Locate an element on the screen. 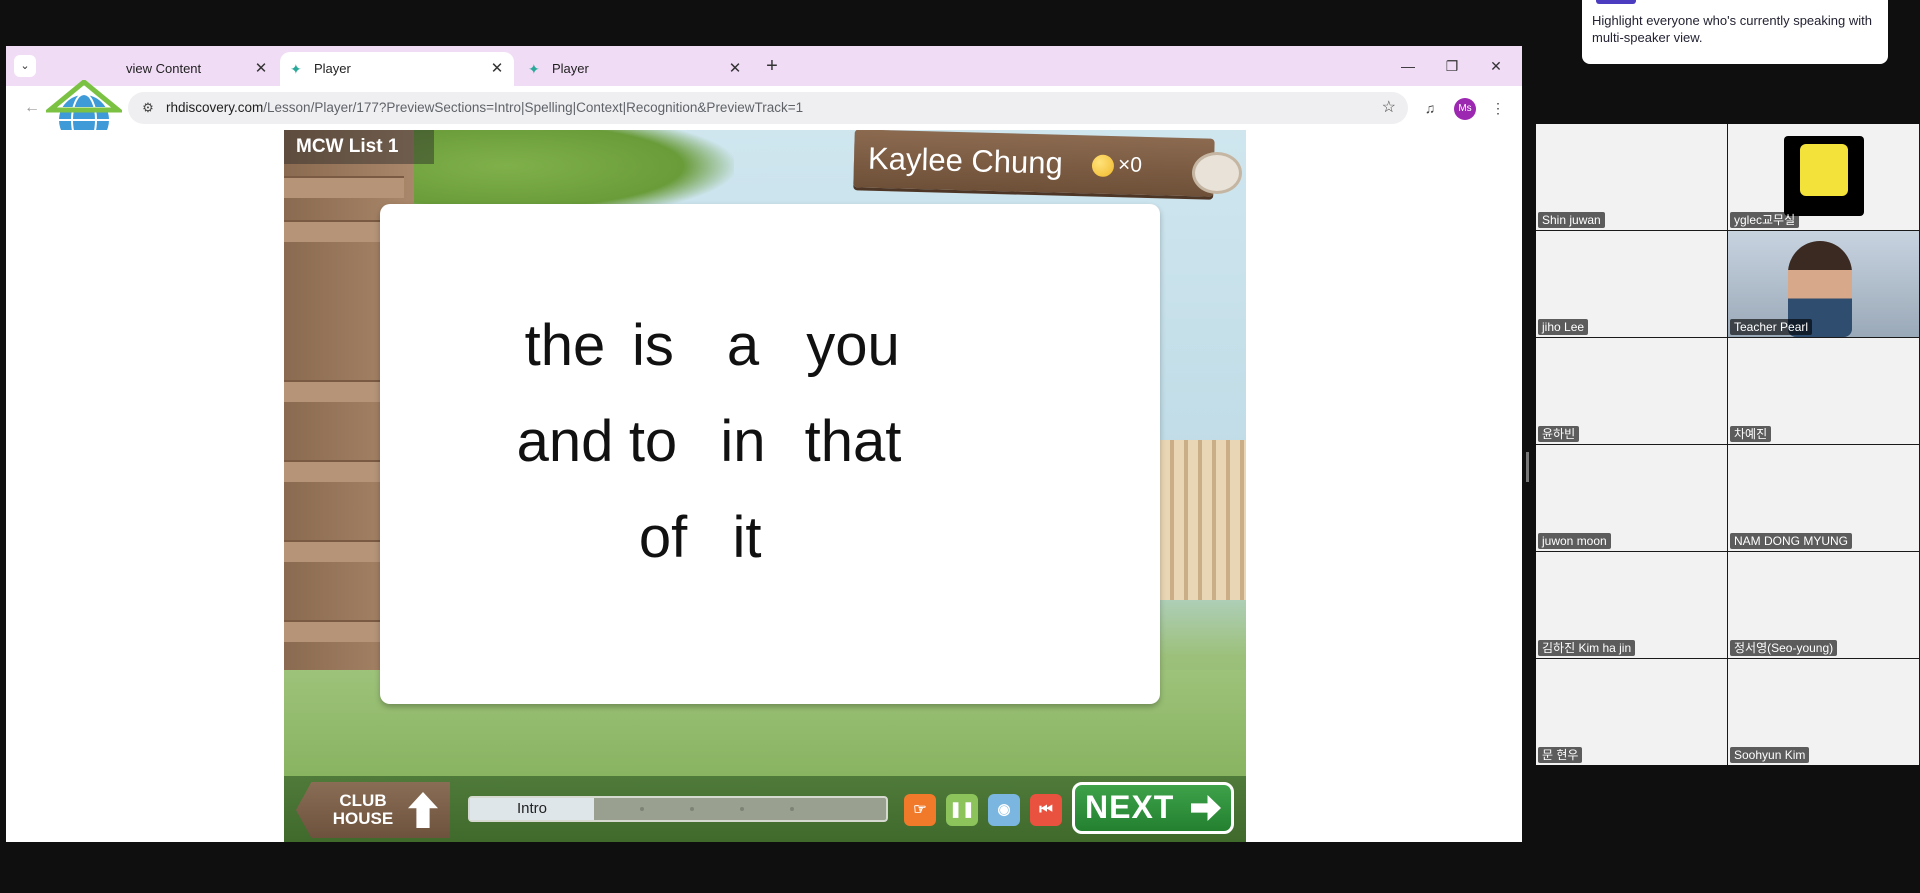 Image resolution: width=1920 pixels, height=893 pixels. participant-name: 문 현우 is located at coordinates (1560, 755).